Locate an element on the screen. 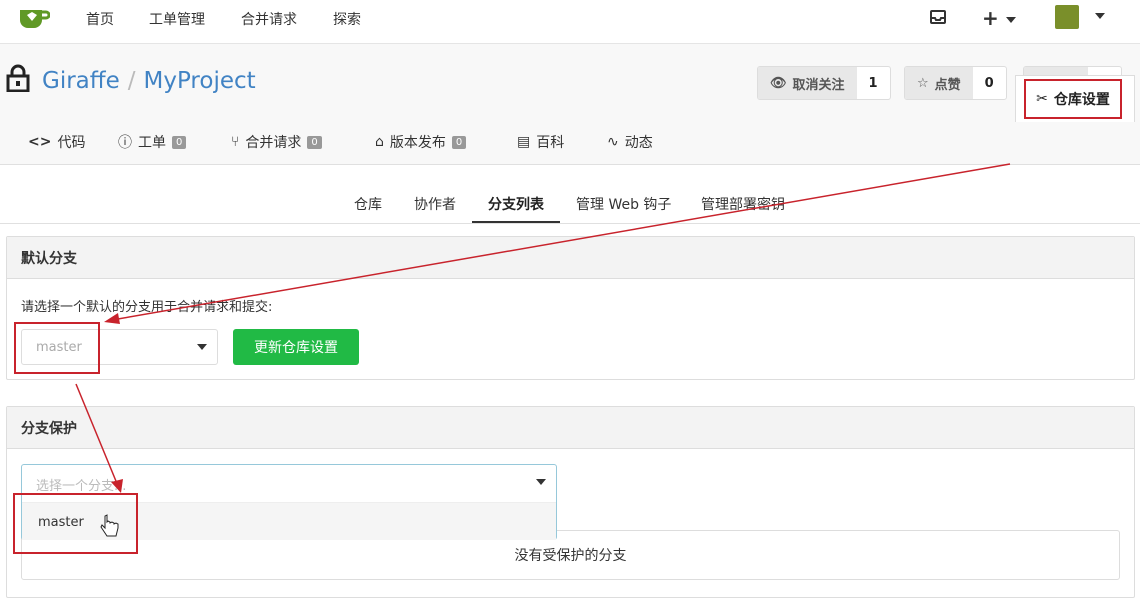  annotation-box-default-branch is located at coordinates (57, 348).